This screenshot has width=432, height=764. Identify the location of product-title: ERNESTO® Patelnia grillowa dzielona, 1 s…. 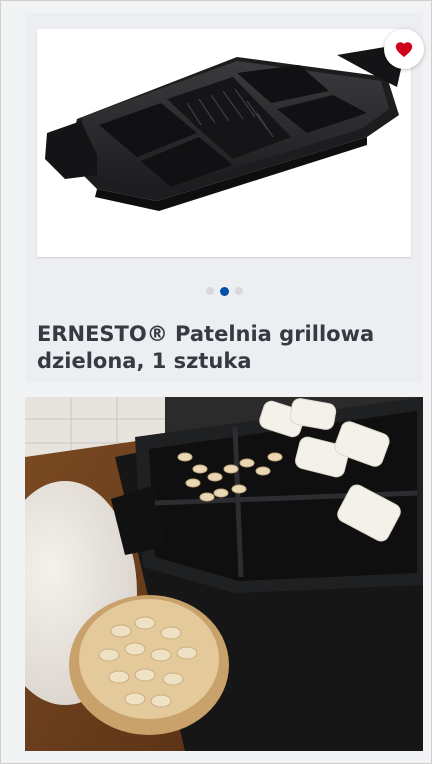
(206, 347).